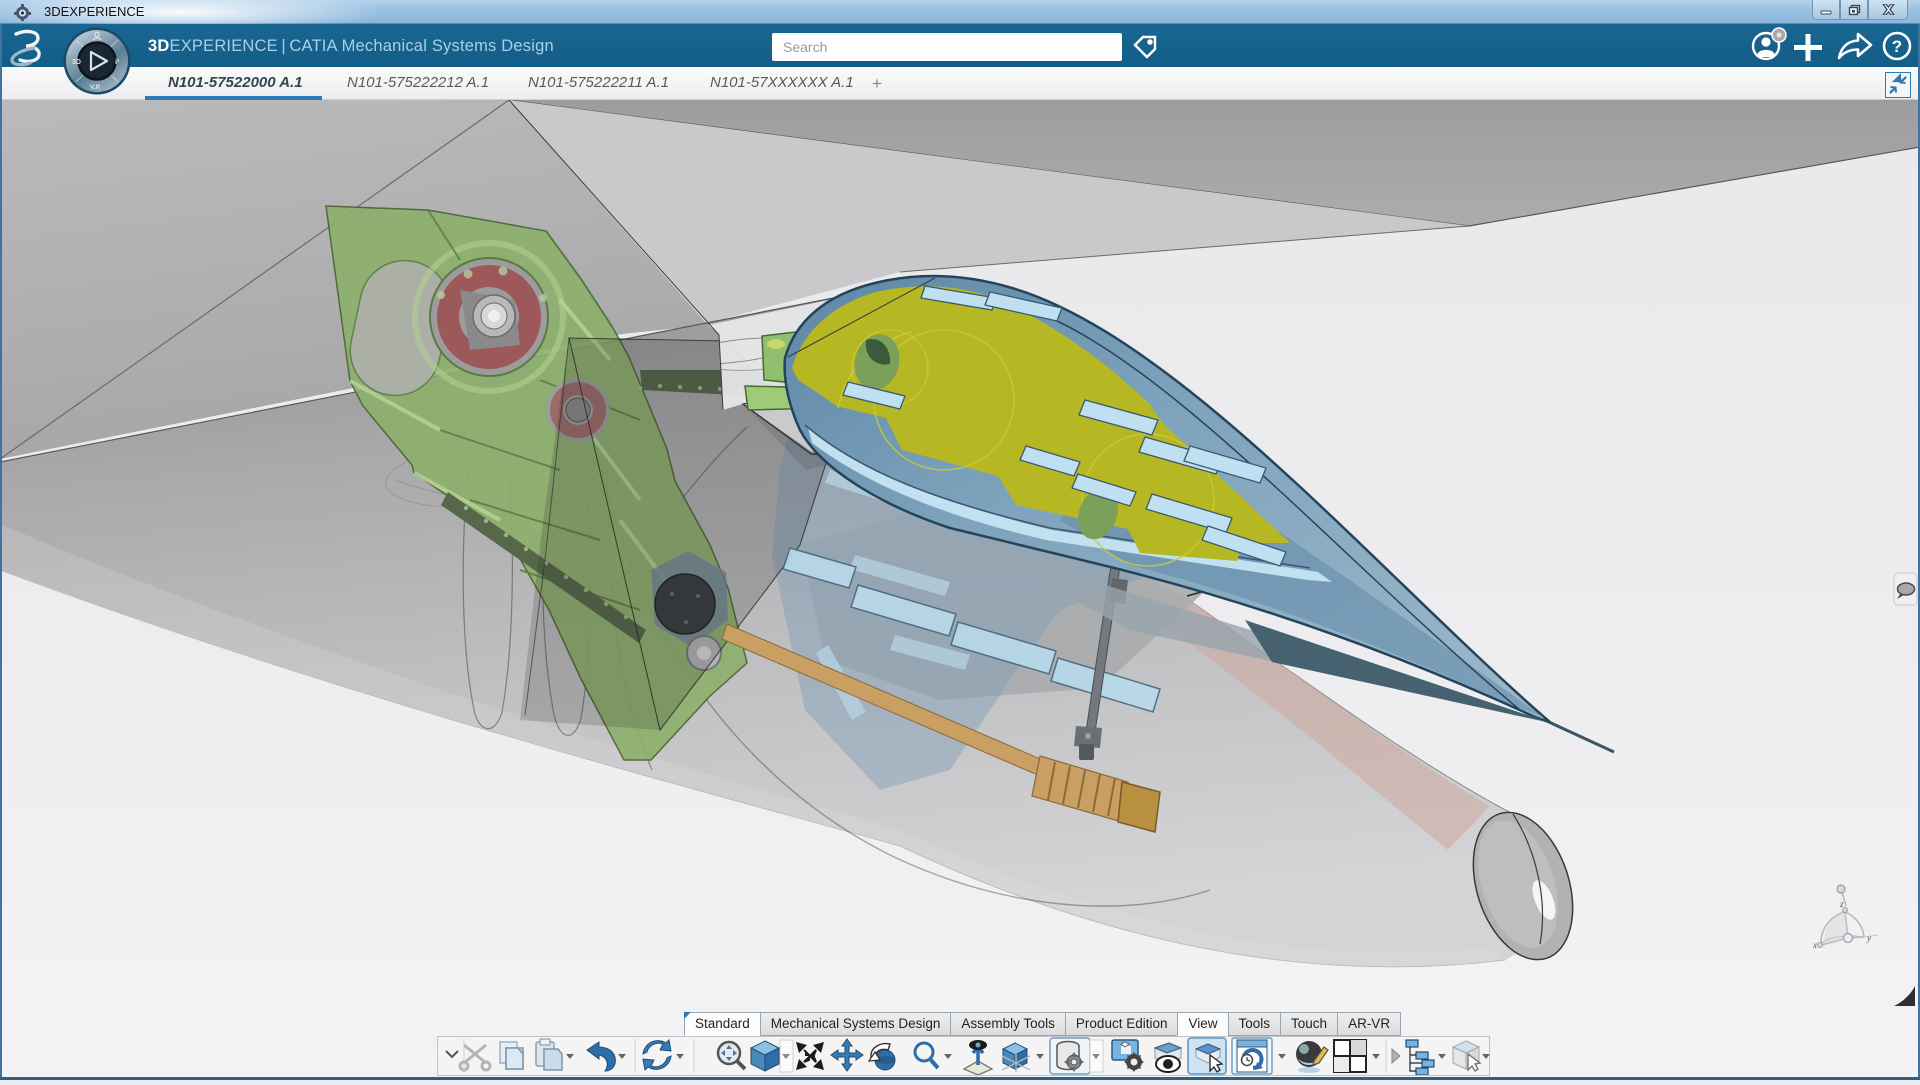 The image size is (1920, 1085). I want to click on svg-text: 3D, so click(76, 62).